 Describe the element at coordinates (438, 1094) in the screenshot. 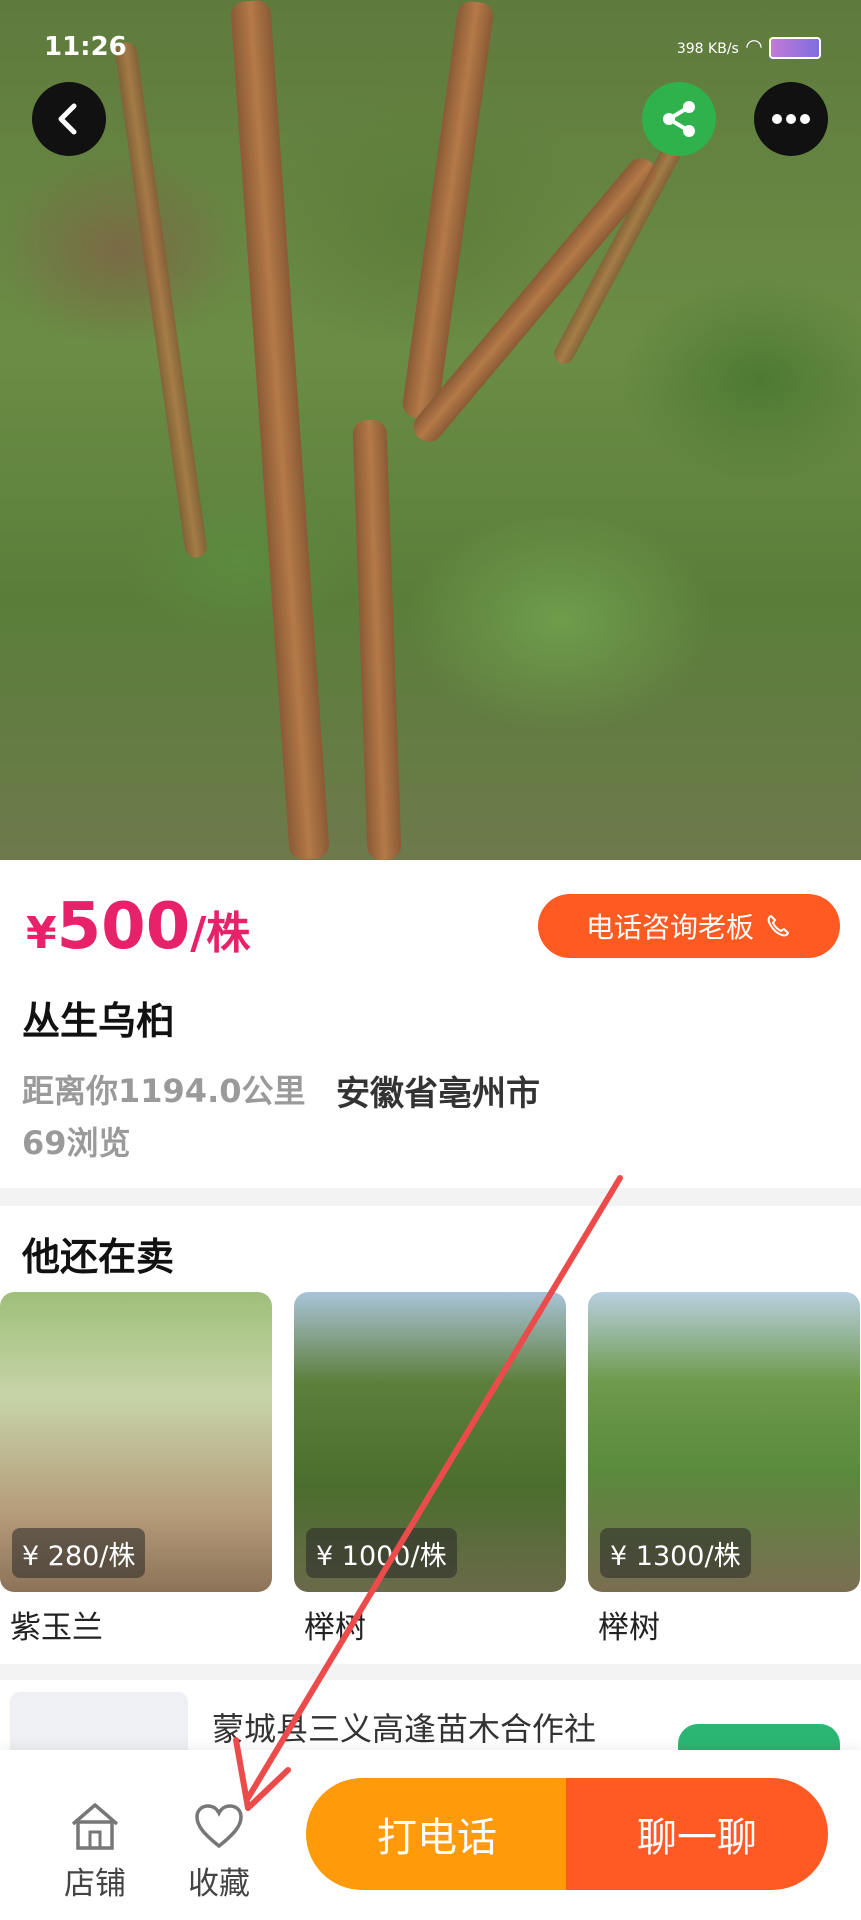

I see `location: 安徽省亳州市` at that location.